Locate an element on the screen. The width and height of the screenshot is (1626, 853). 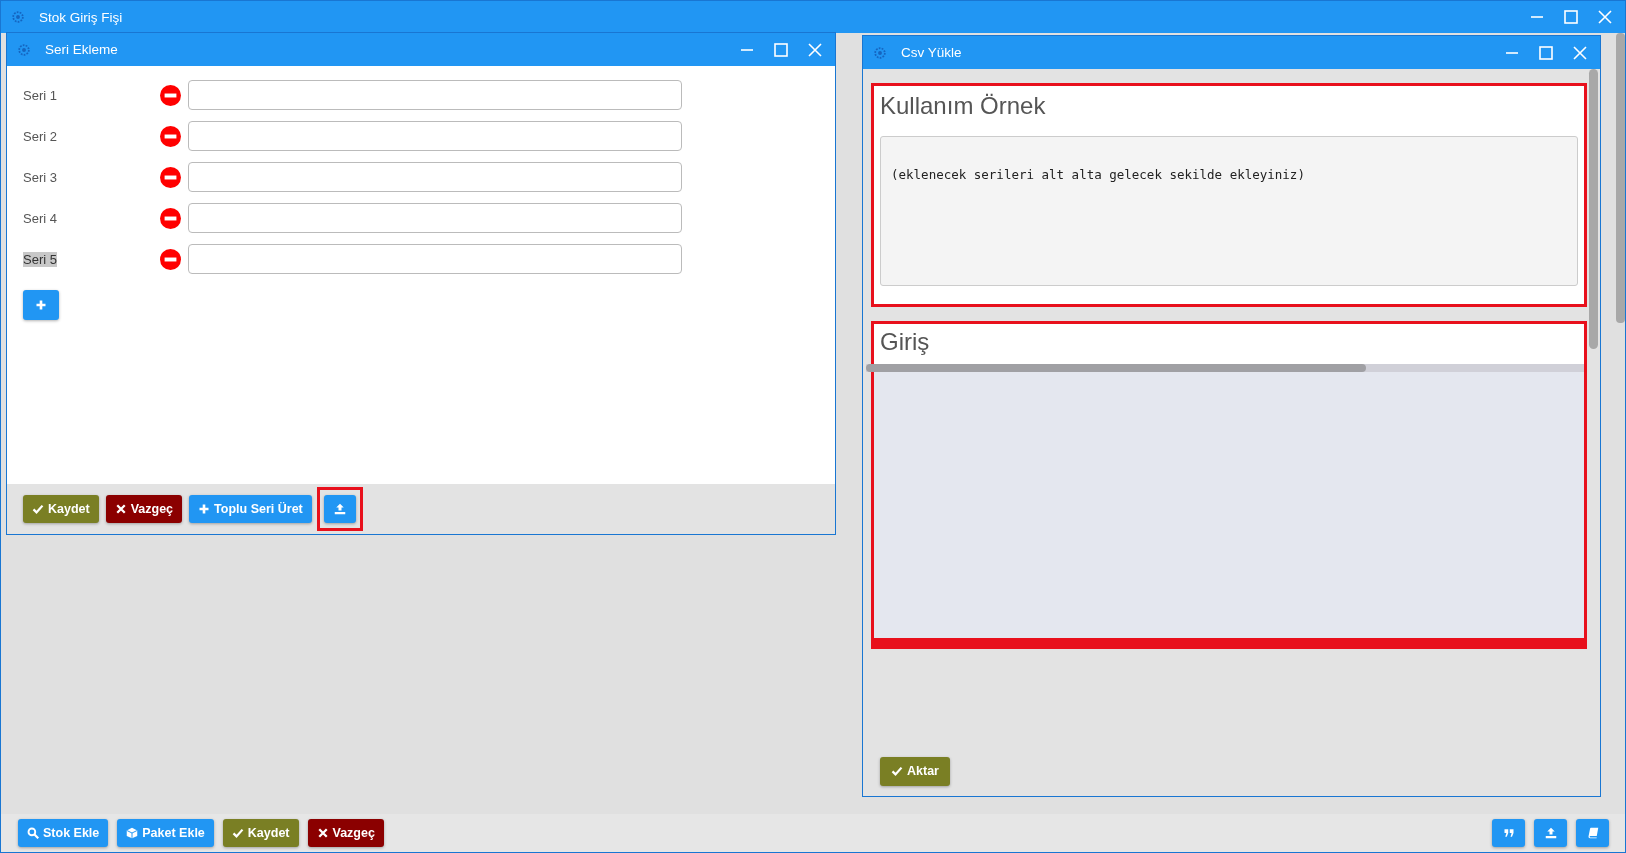
add-button is located at coordinates (41, 305).